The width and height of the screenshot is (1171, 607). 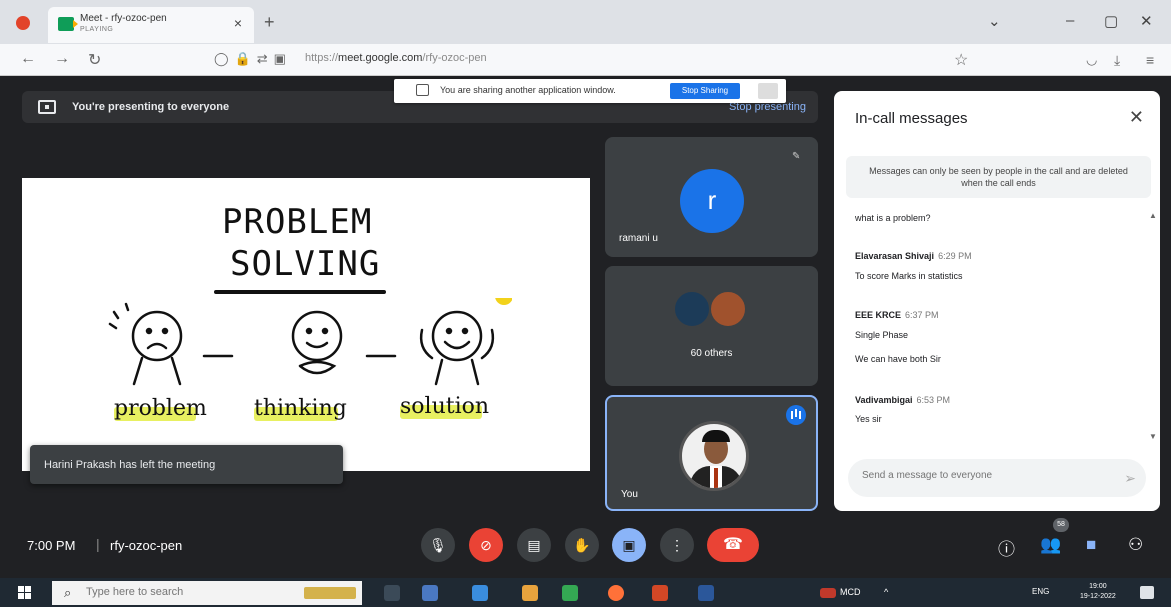 I want to click on end-call-button: ☎, so click(x=733, y=545).